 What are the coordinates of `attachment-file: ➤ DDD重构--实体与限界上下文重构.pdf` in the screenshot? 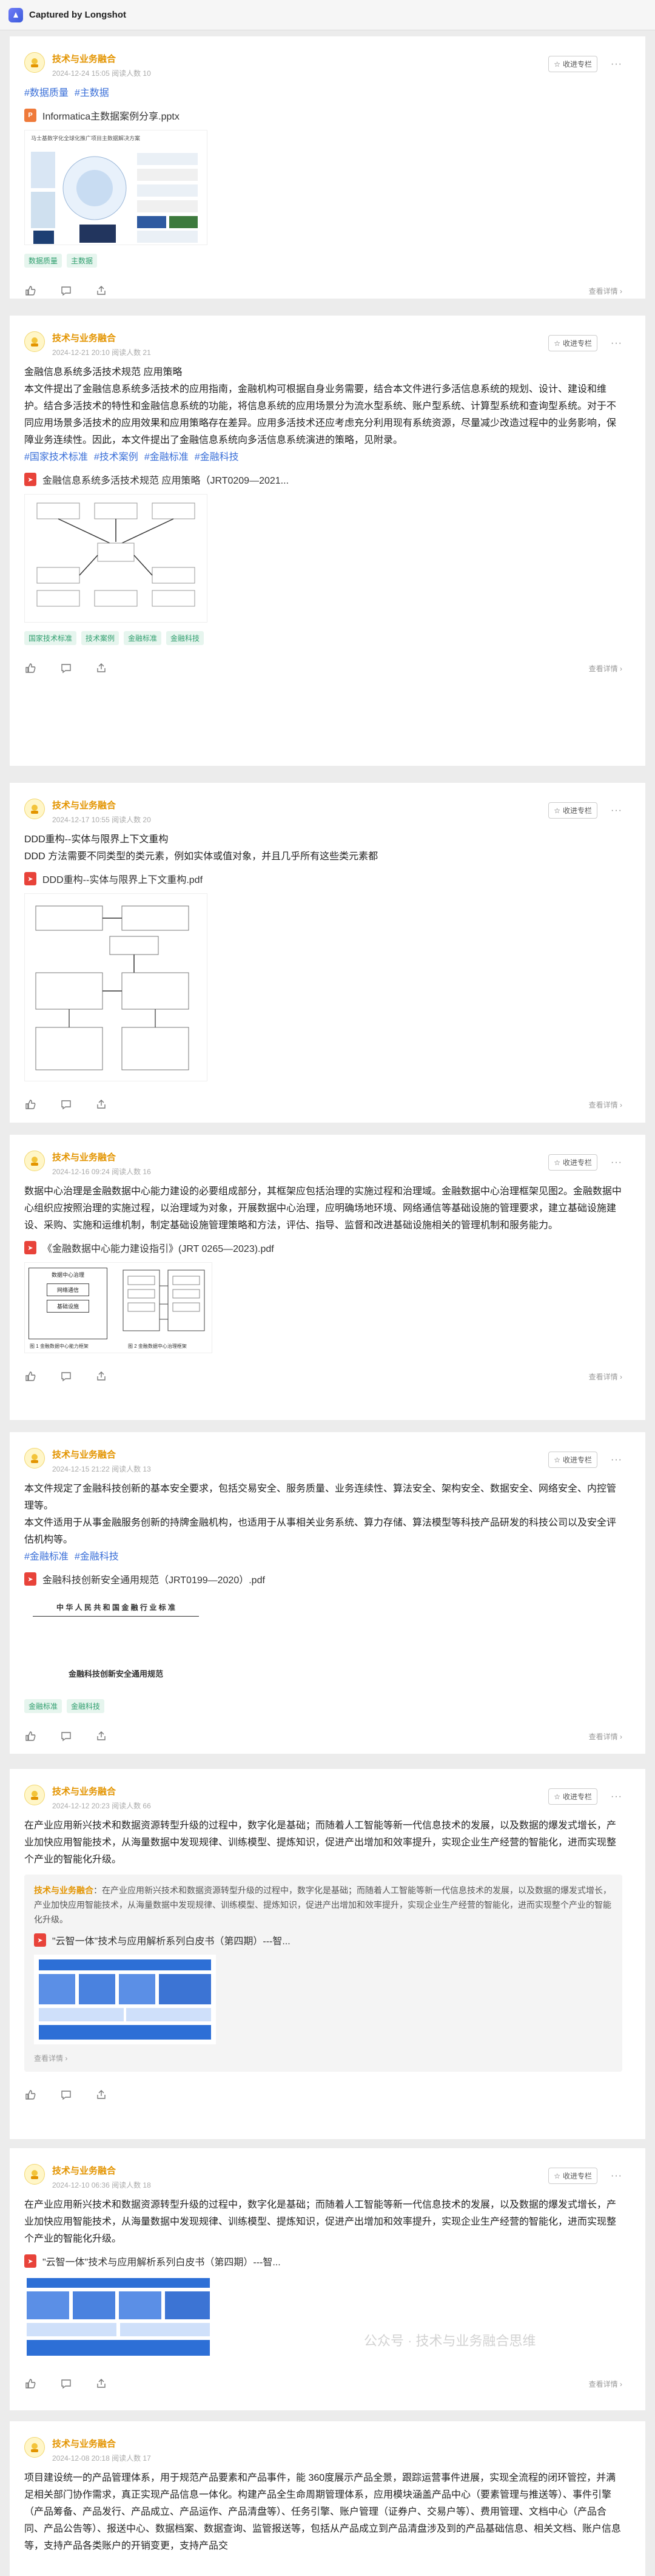 It's located at (323, 878).